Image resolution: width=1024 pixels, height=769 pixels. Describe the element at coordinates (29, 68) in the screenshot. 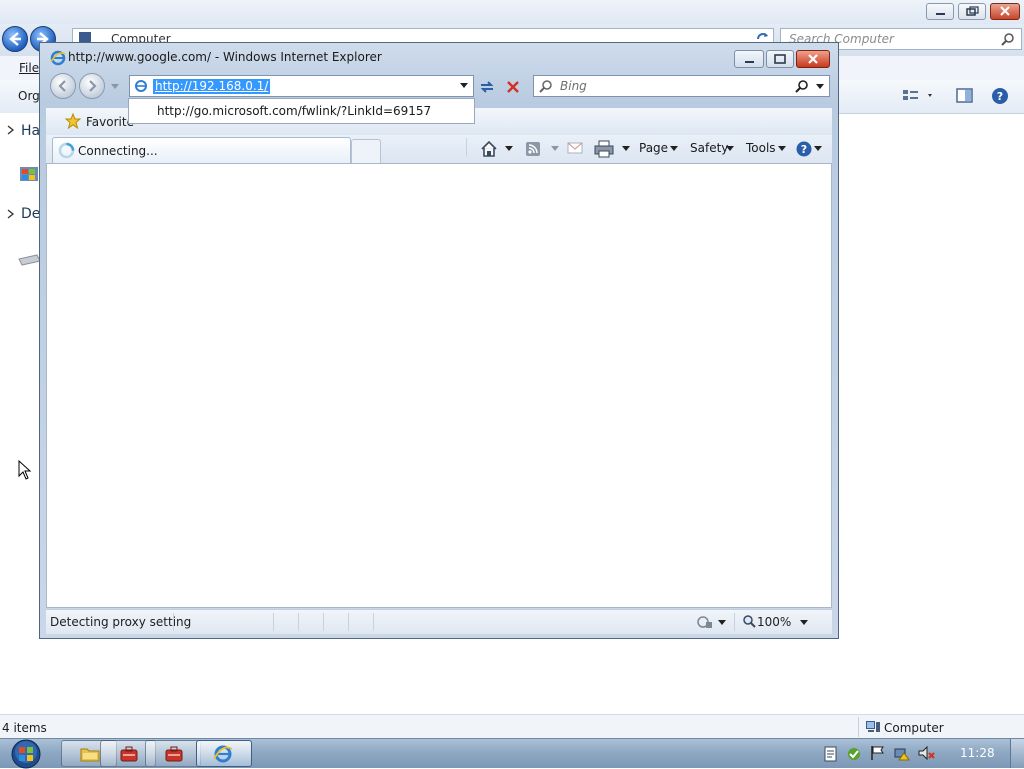

I see `menu-file: File` at that location.